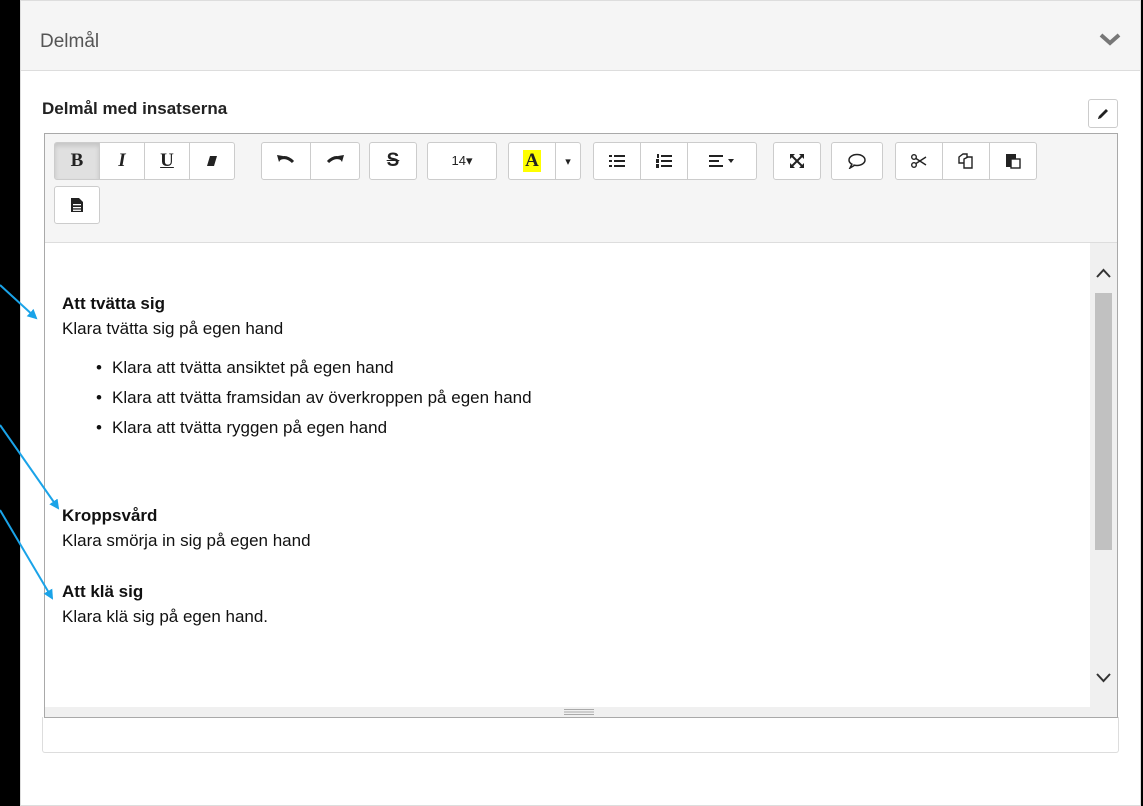 Image resolution: width=1143 pixels, height=806 pixels. I want to click on paragraph-group, so click(675, 161).